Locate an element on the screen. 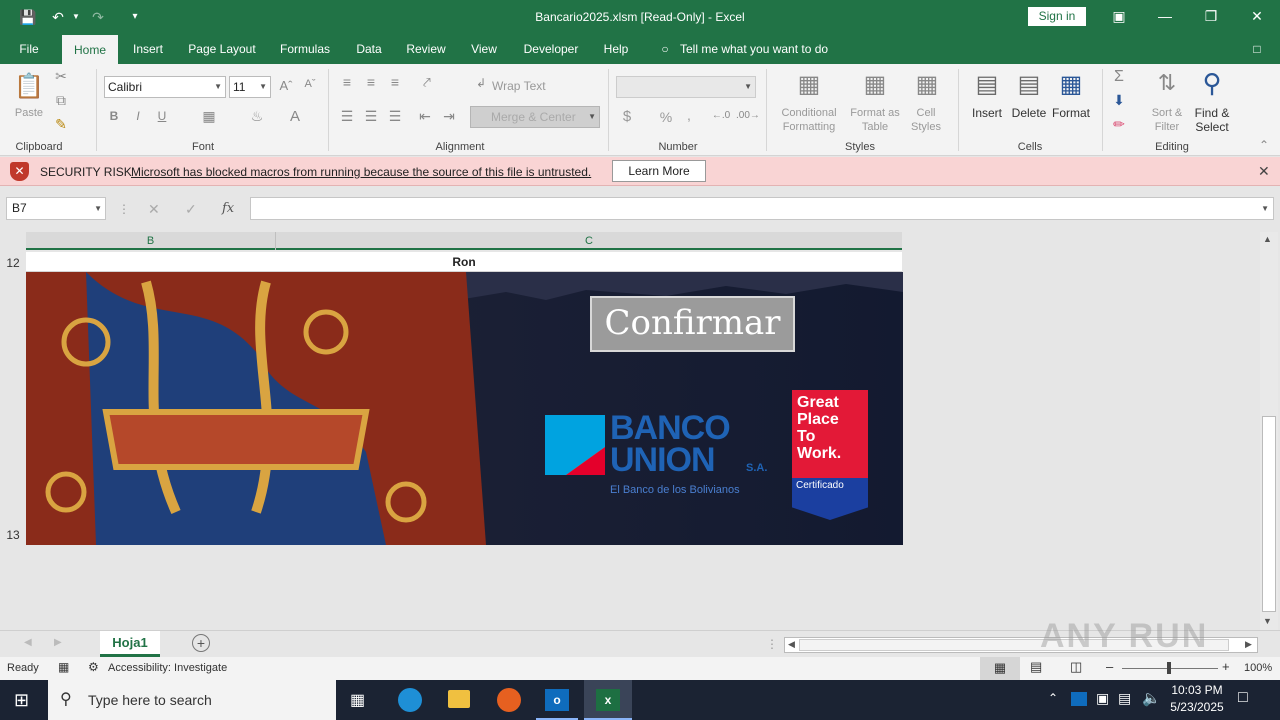 This screenshot has height=720, width=1280. scroll-left-icon: ◀ is located at coordinates (791, 644).